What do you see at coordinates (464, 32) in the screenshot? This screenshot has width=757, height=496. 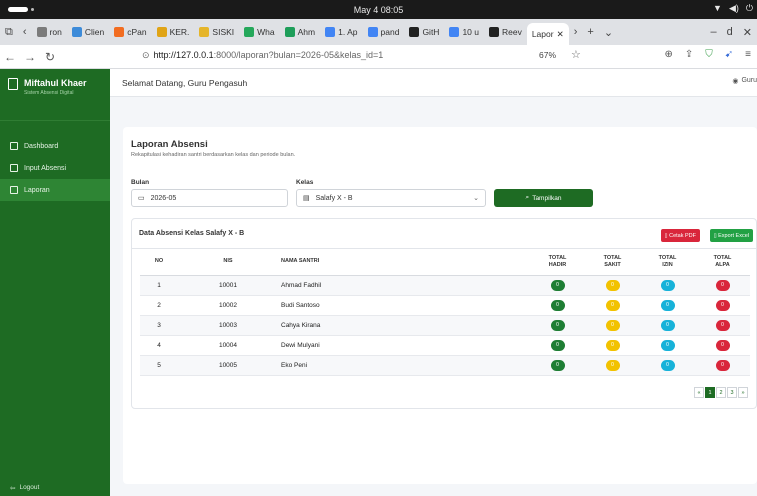 I see `browser-tab: 10 u` at bounding box center [464, 32].